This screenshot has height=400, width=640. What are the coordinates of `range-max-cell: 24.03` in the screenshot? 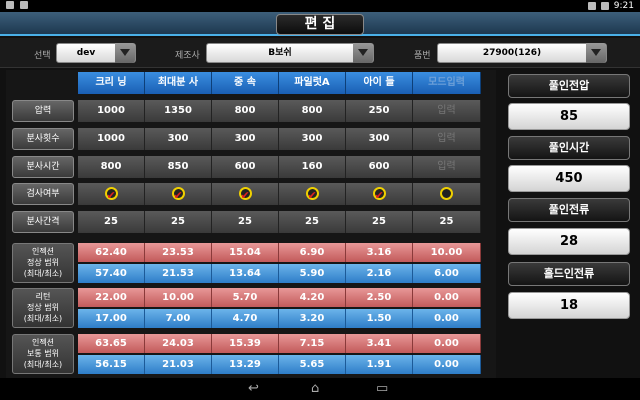 It's located at (178, 343).